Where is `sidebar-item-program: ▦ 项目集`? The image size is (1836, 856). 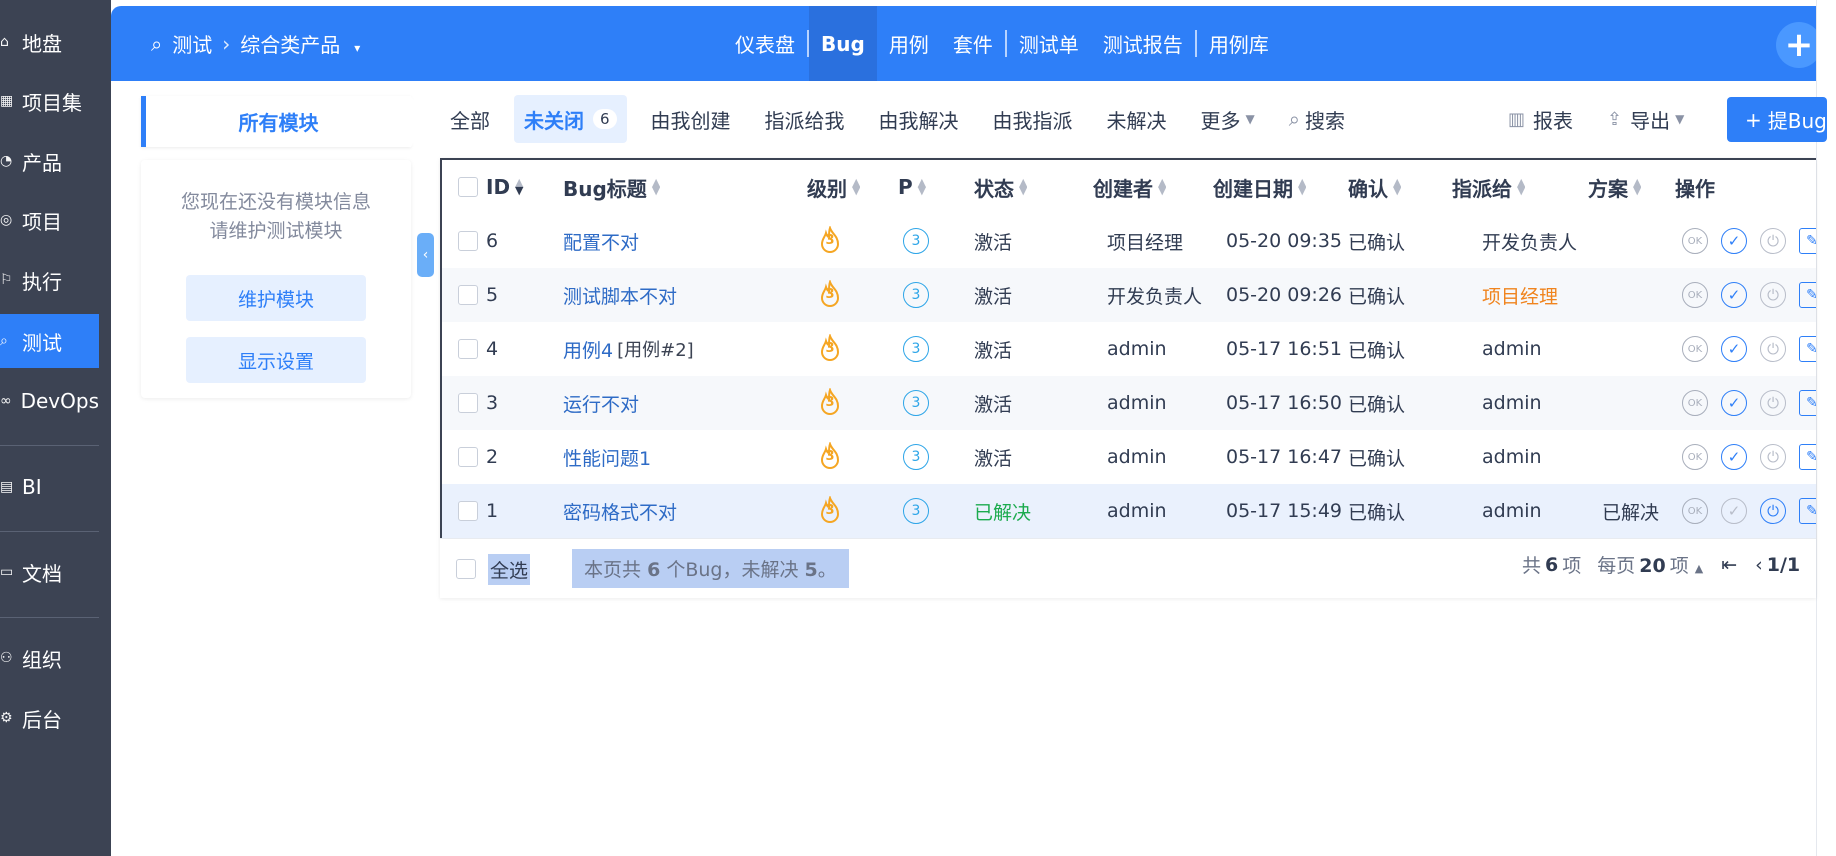 sidebar-item-program: ▦ 项目集 is located at coordinates (49, 101).